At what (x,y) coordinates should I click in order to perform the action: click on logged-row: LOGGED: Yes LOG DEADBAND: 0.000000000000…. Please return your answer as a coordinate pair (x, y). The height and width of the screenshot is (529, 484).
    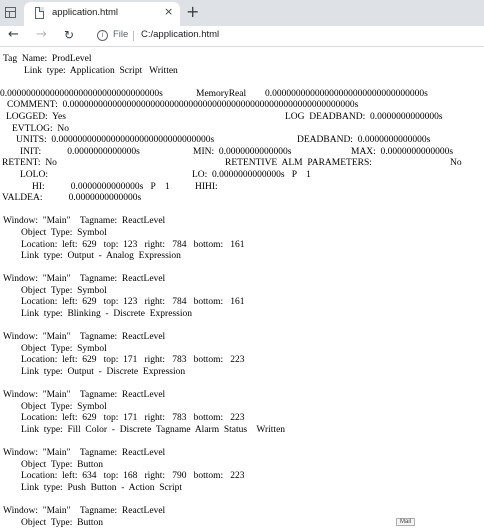
    Looking at the image, I should click on (242, 118).